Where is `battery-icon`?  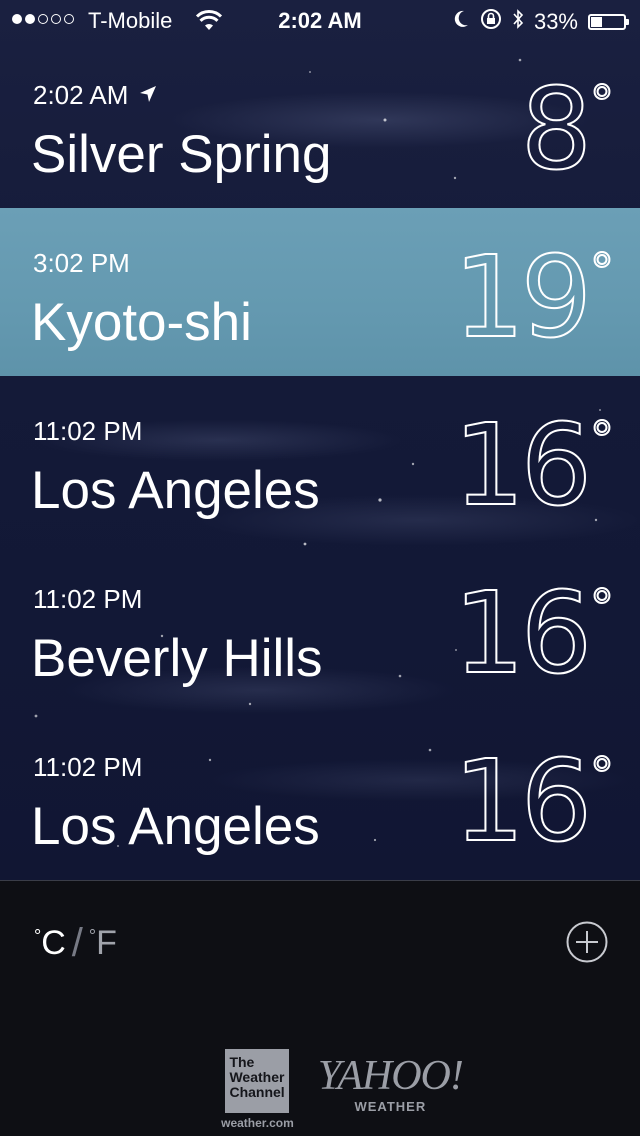 battery-icon is located at coordinates (608, 22).